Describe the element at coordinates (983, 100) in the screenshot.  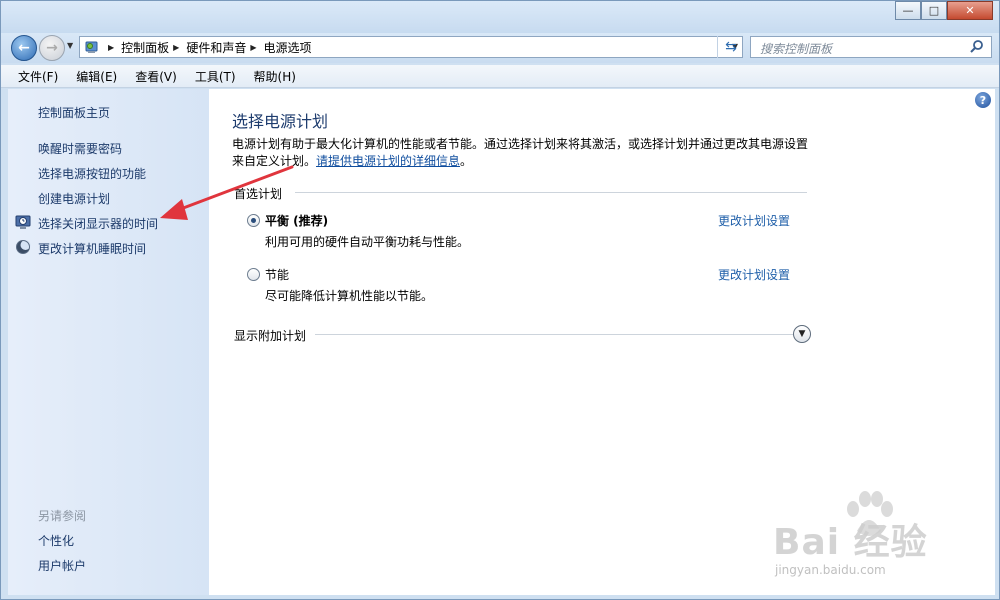
I see `help-icon: ?` at that location.